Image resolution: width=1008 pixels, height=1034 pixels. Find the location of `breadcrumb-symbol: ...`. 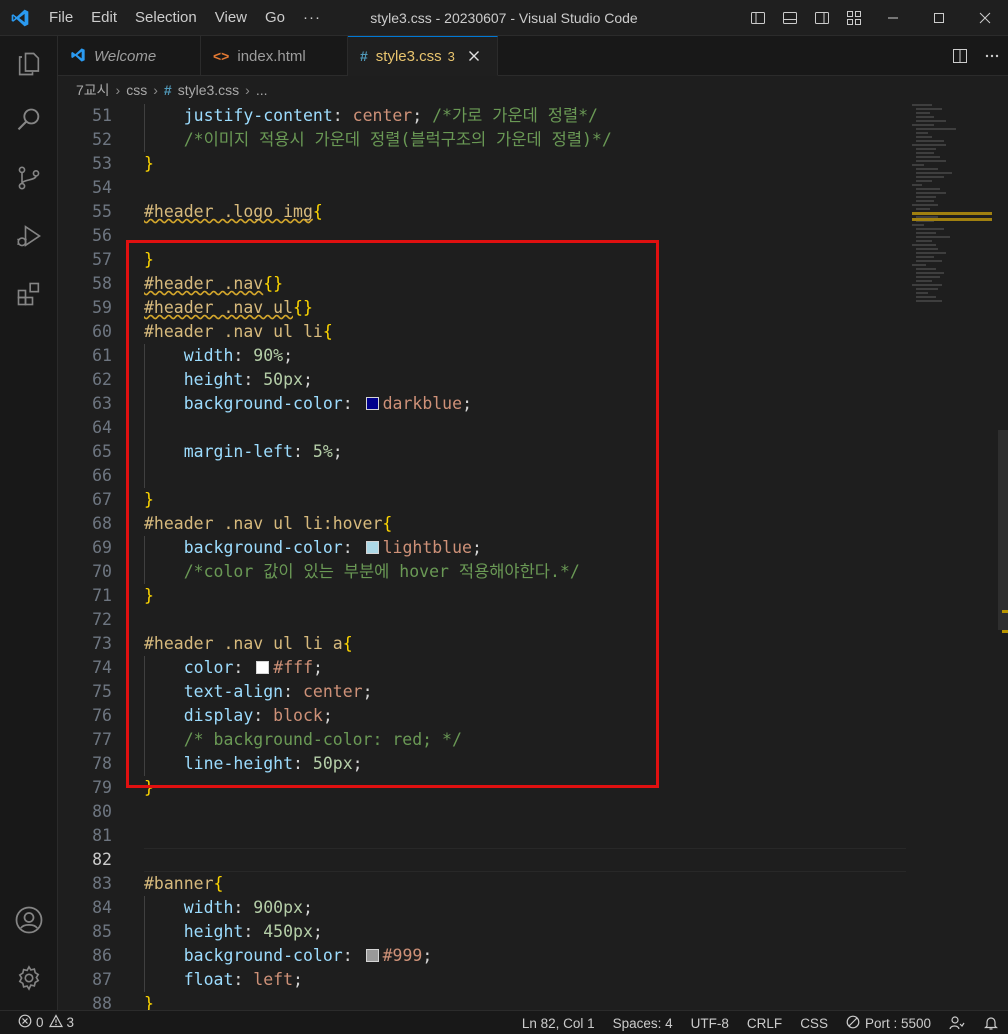

breadcrumb-symbol: ... is located at coordinates (262, 90).